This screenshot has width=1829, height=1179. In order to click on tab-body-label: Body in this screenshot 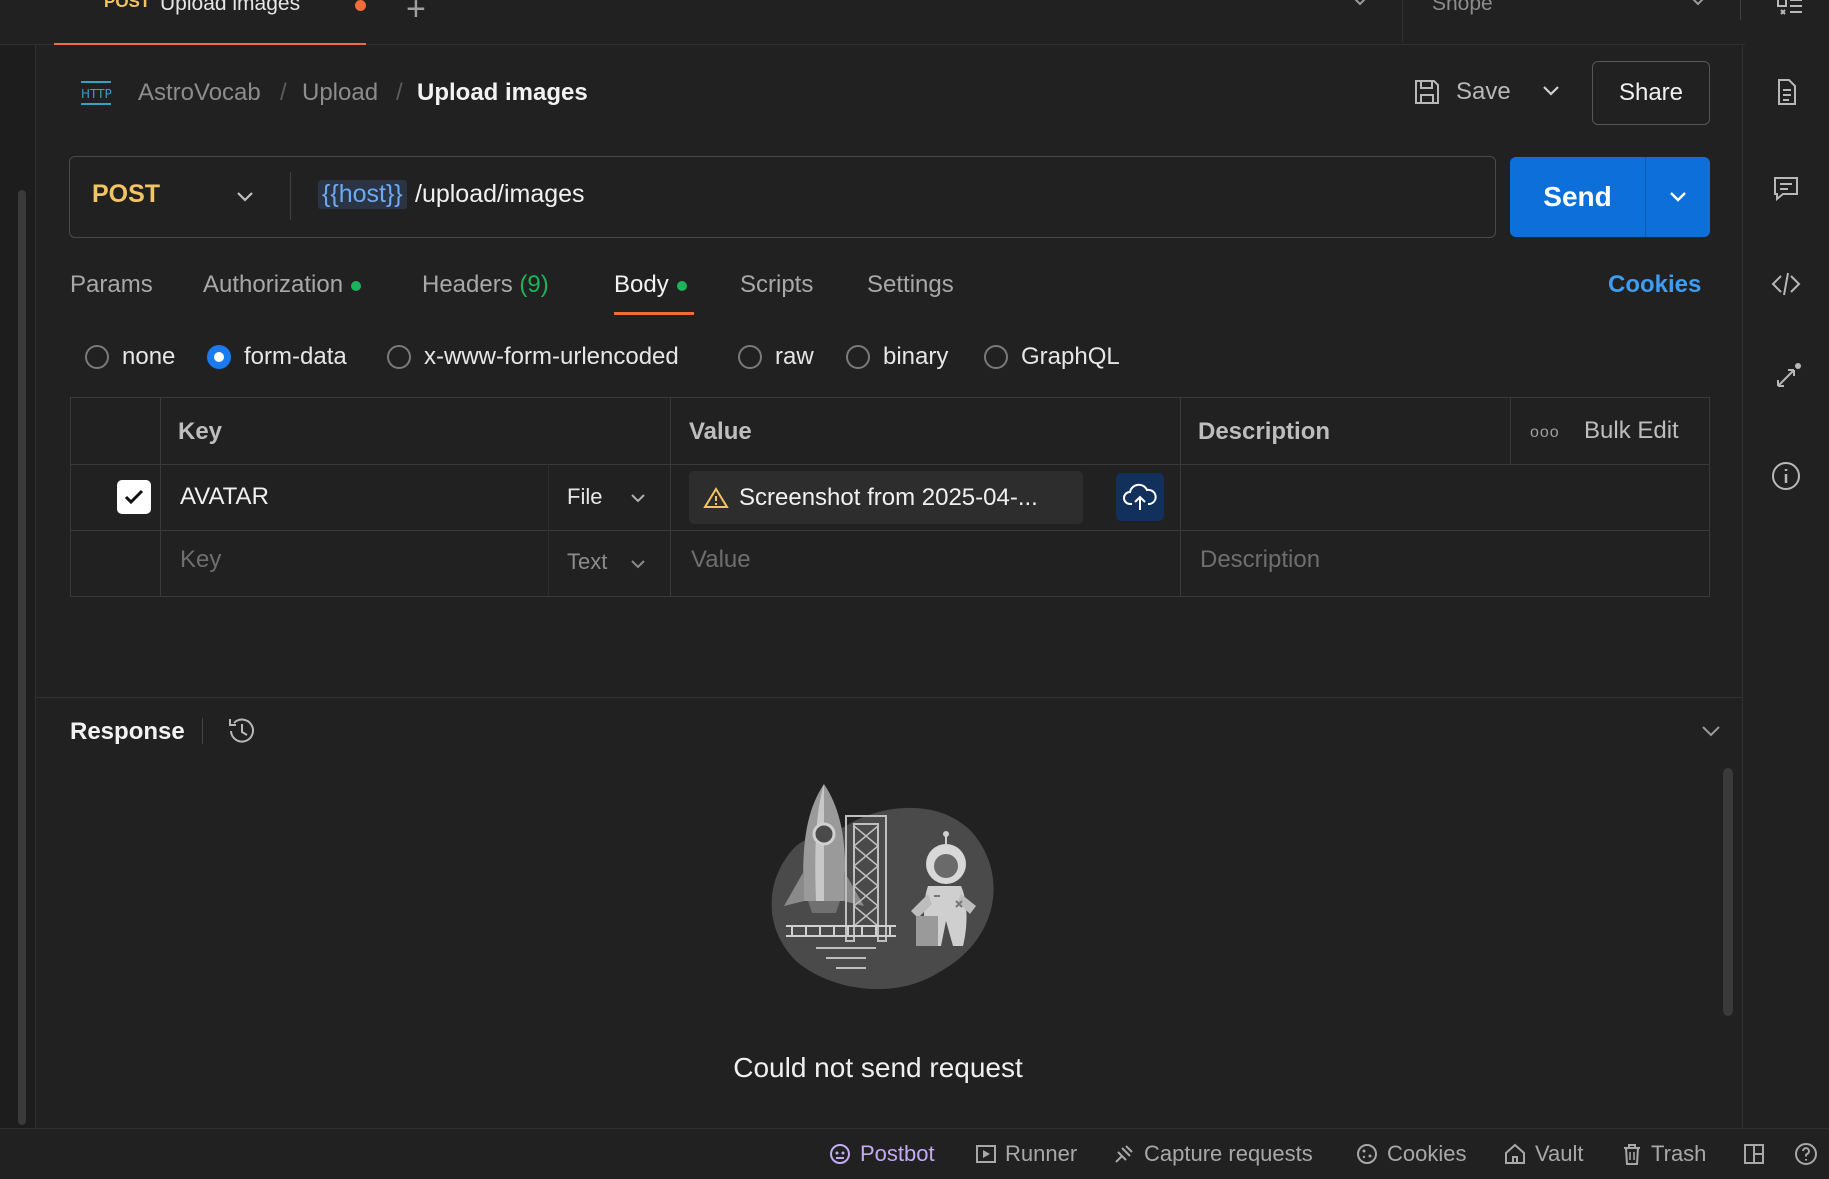, I will do `click(641, 284)`.